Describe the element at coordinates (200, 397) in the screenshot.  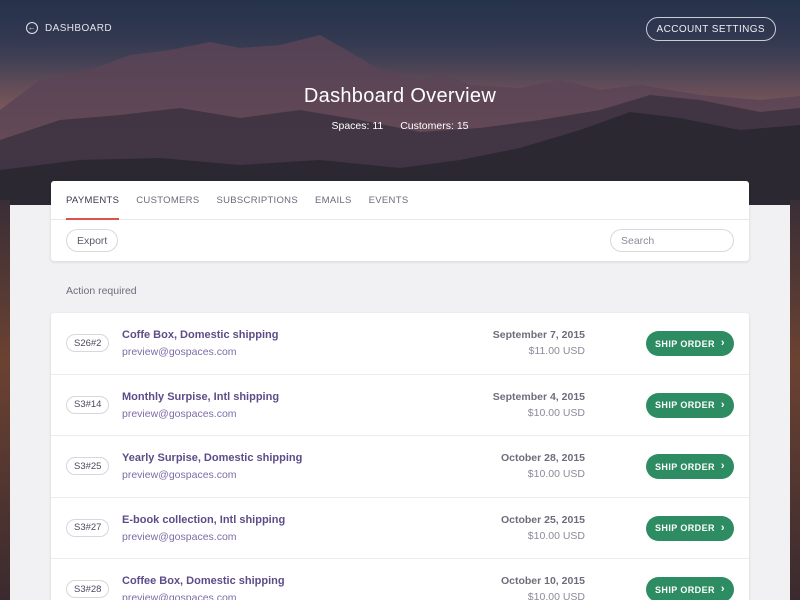
I see `order-title: Monthly Surpise, Intl shipping` at that location.